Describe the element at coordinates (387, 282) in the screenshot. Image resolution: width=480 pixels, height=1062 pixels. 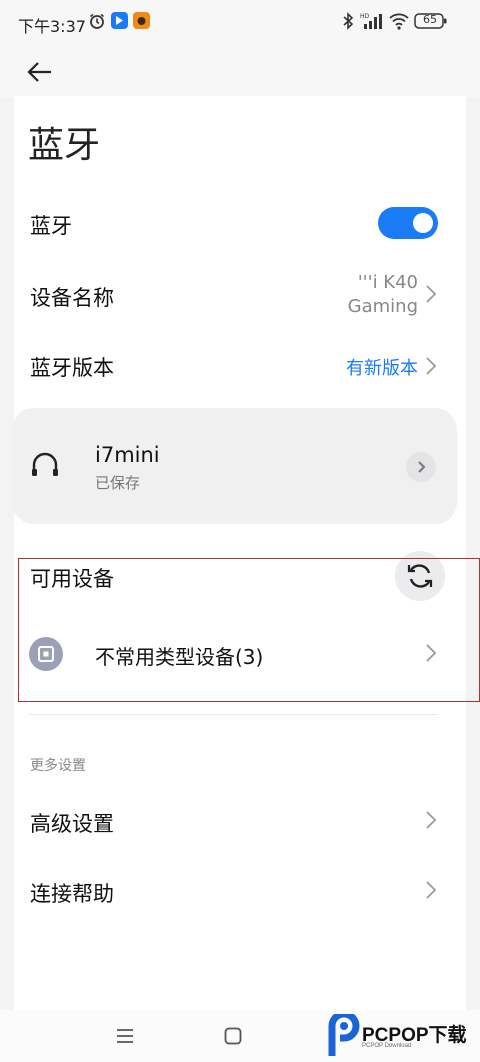
I see `device-name-value-line1: '''i K40` at that location.